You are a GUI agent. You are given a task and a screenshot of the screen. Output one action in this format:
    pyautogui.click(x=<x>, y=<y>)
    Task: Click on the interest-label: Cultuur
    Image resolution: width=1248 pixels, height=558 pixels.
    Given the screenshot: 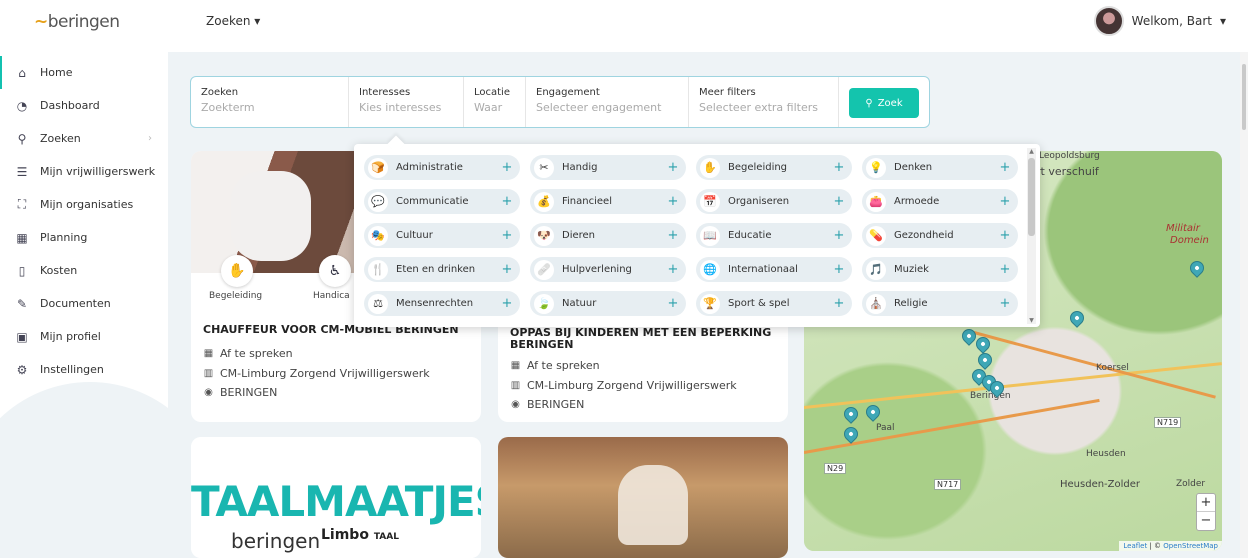 What is the action you would take?
    pyautogui.click(x=414, y=235)
    